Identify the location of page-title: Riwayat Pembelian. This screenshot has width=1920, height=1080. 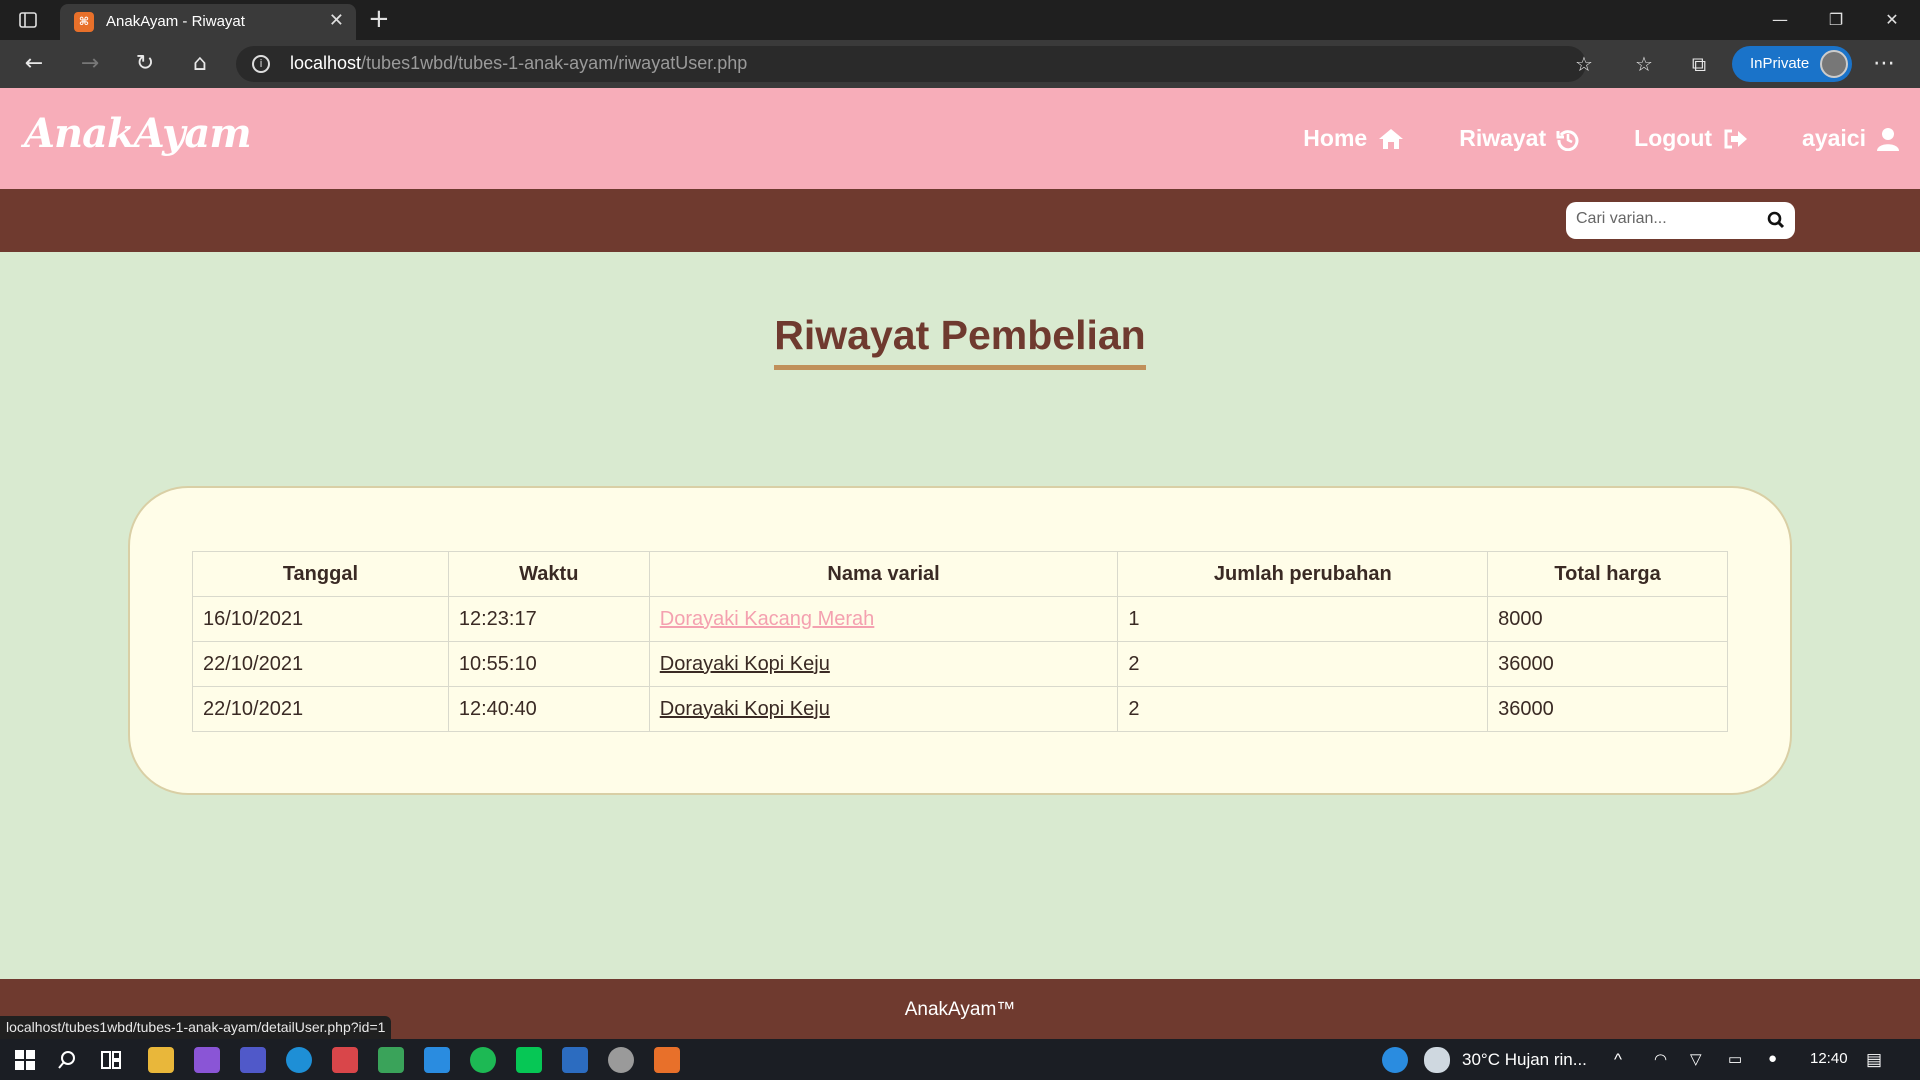
(960, 341).